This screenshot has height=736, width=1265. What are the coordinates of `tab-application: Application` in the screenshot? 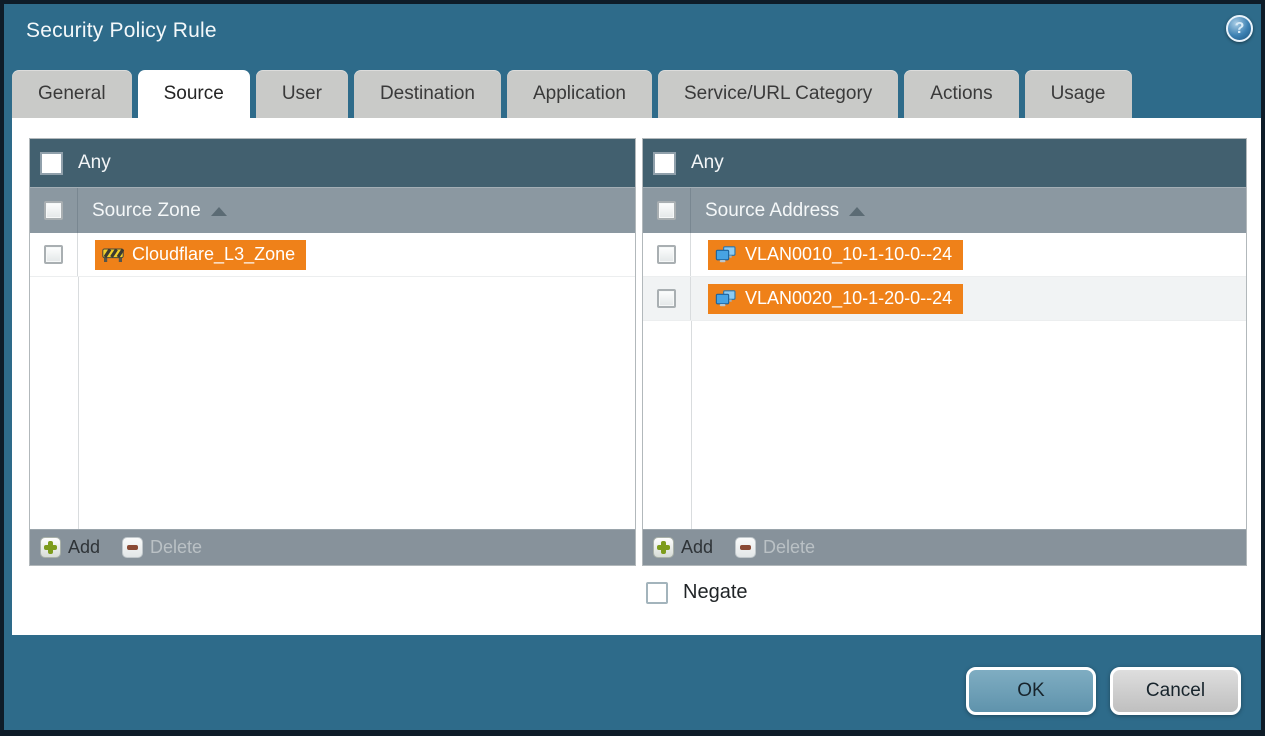 It's located at (579, 94).